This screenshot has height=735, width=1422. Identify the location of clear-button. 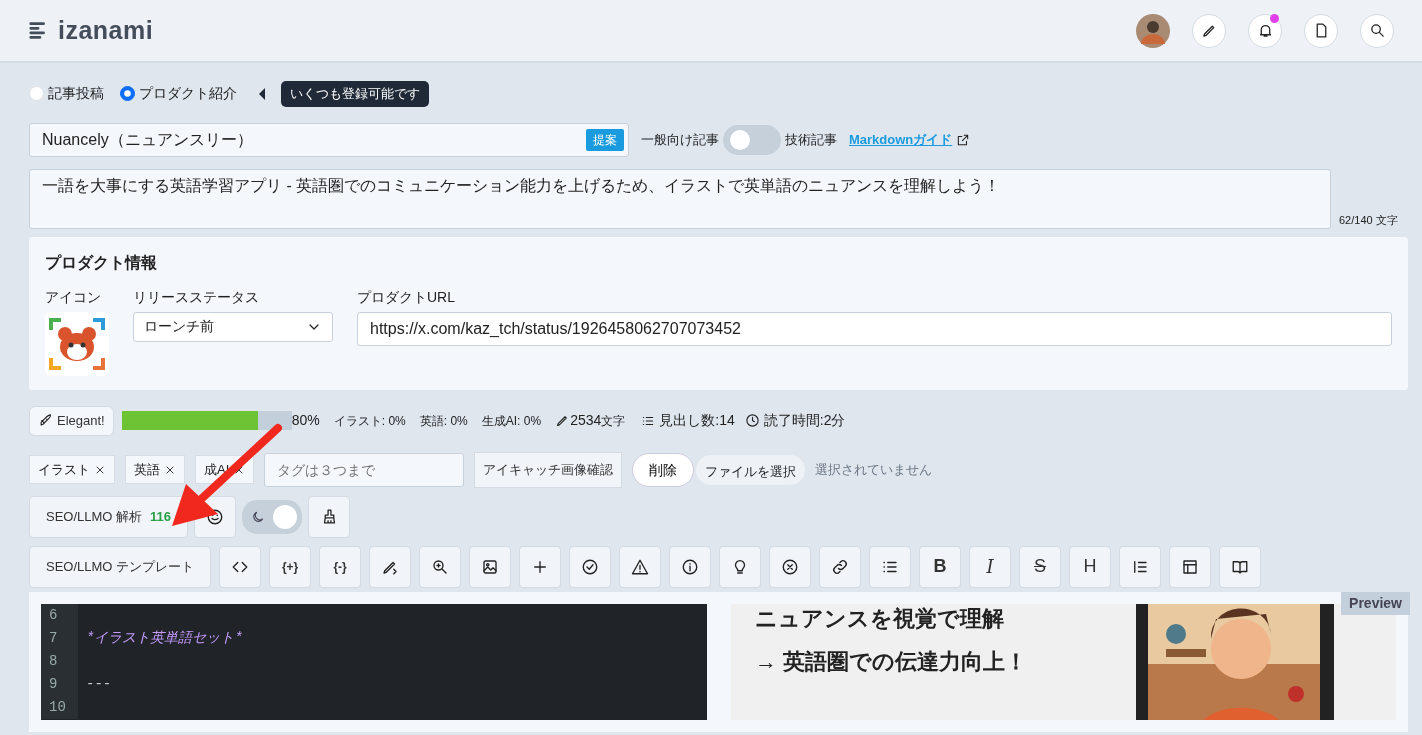
(329, 516).